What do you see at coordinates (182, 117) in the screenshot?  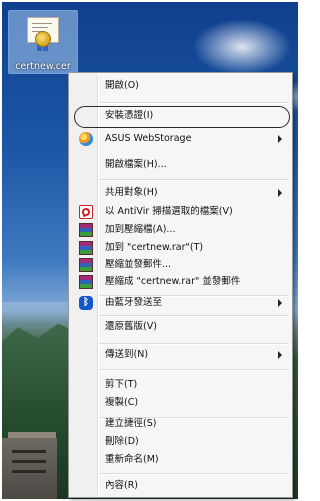 I see `install-certificate-highlight-outline` at bounding box center [182, 117].